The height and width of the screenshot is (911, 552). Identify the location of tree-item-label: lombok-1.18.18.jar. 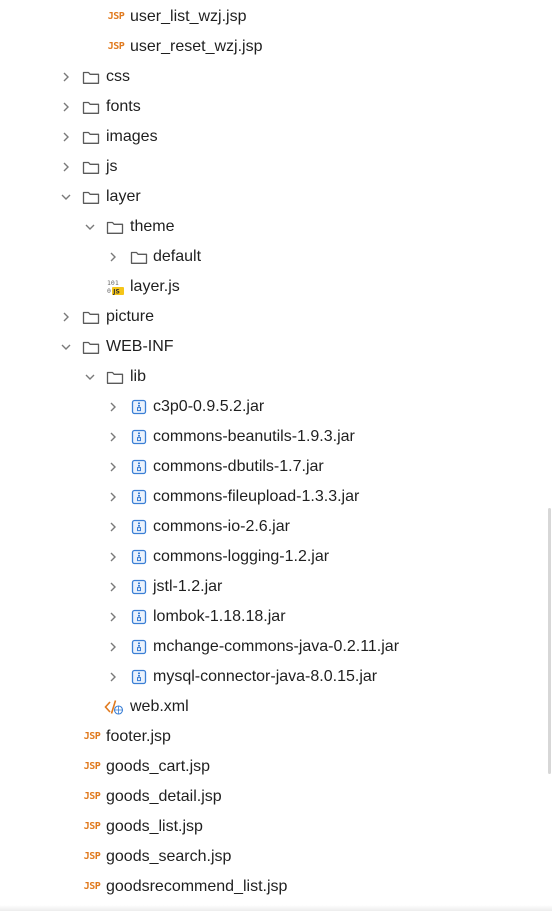
(219, 616).